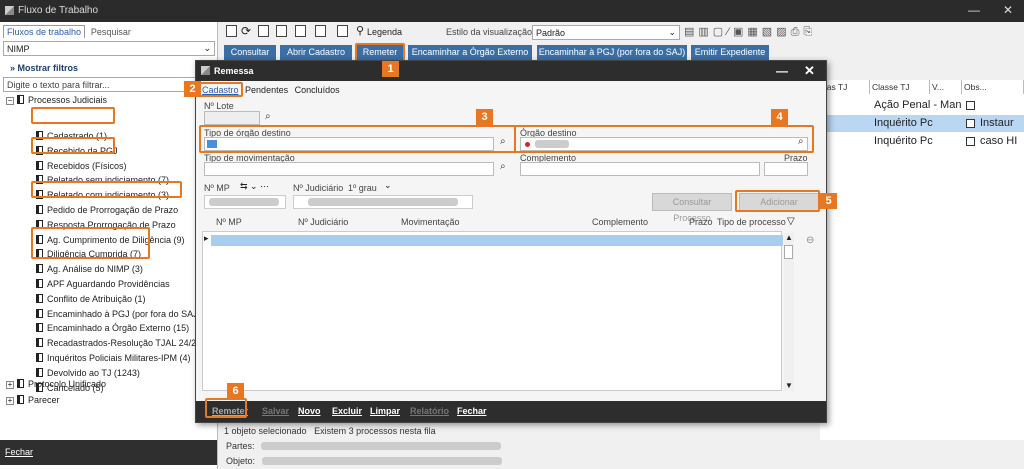 The height and width of the screenshot is (469, 1024). I want to click on novo-button: Novo, so click(309, 411).